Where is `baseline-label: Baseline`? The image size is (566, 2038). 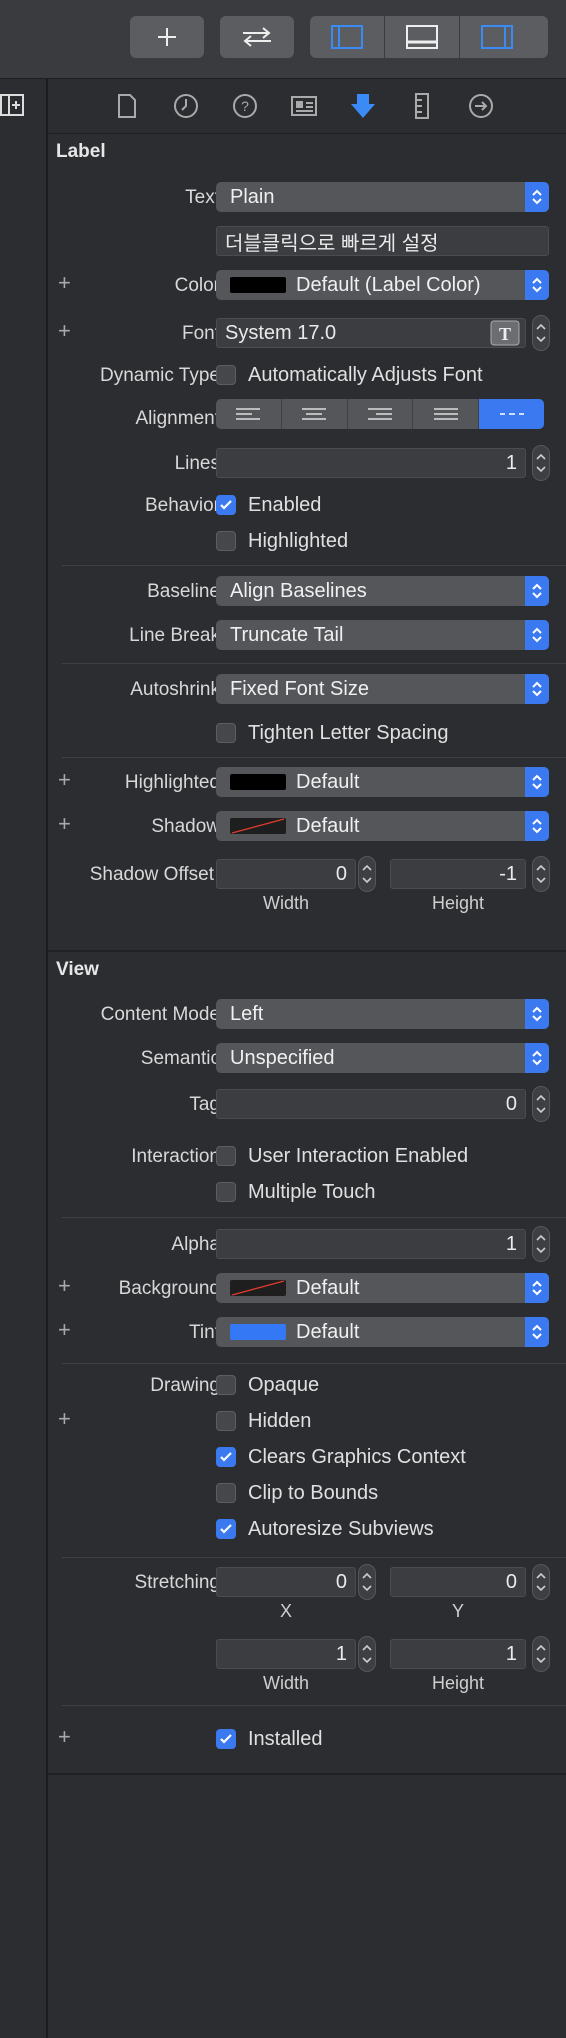
baseline-label: Baseline is located at coordinates (183, 591).